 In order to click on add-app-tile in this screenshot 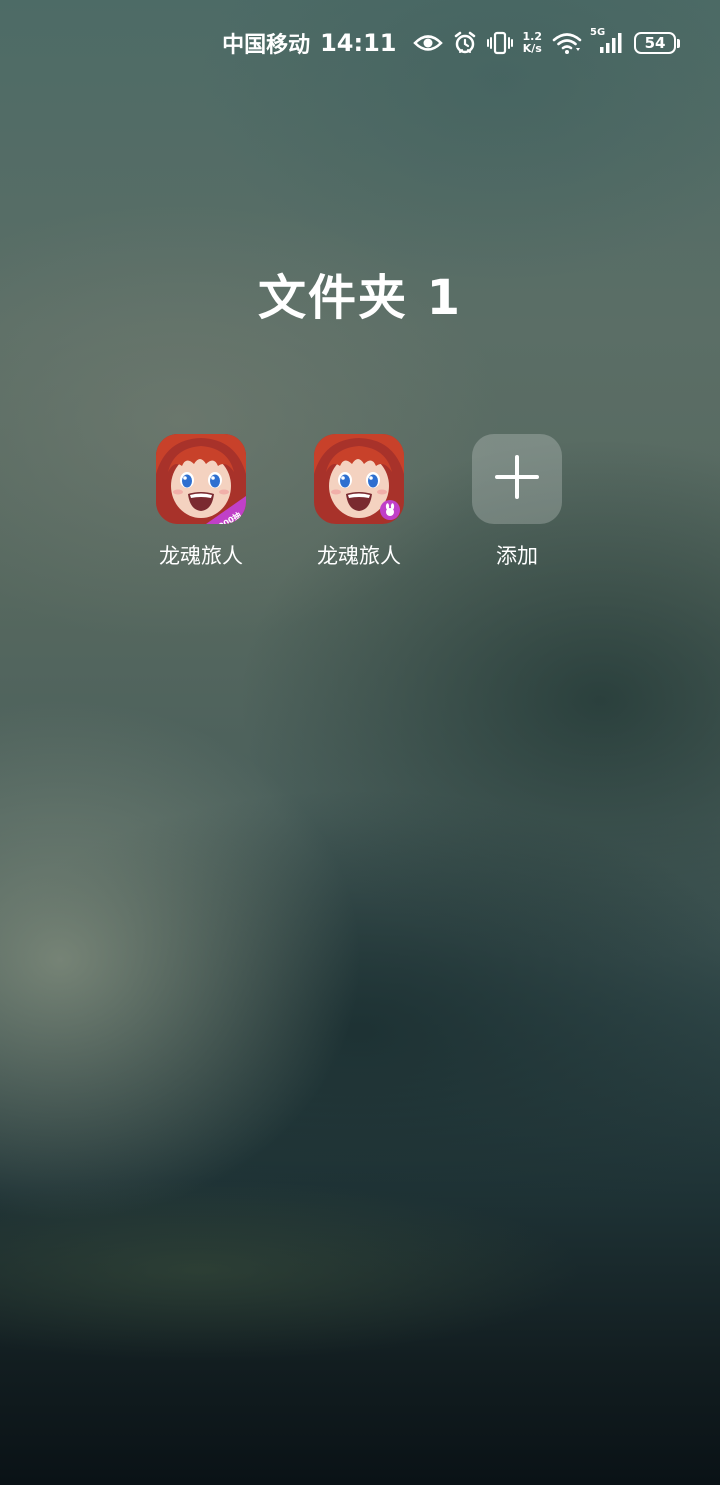, I will do `click(517, 479)`.